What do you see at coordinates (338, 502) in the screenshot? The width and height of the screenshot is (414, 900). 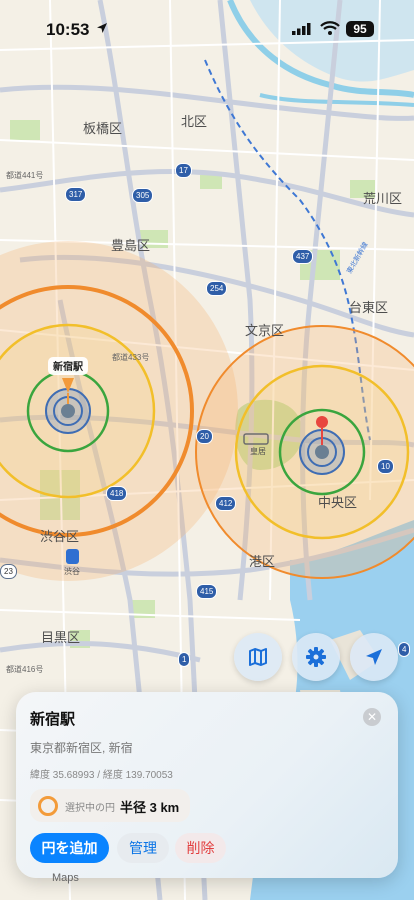 I see `place-label-chuo: 中央区` at bounding box center [338, 502].